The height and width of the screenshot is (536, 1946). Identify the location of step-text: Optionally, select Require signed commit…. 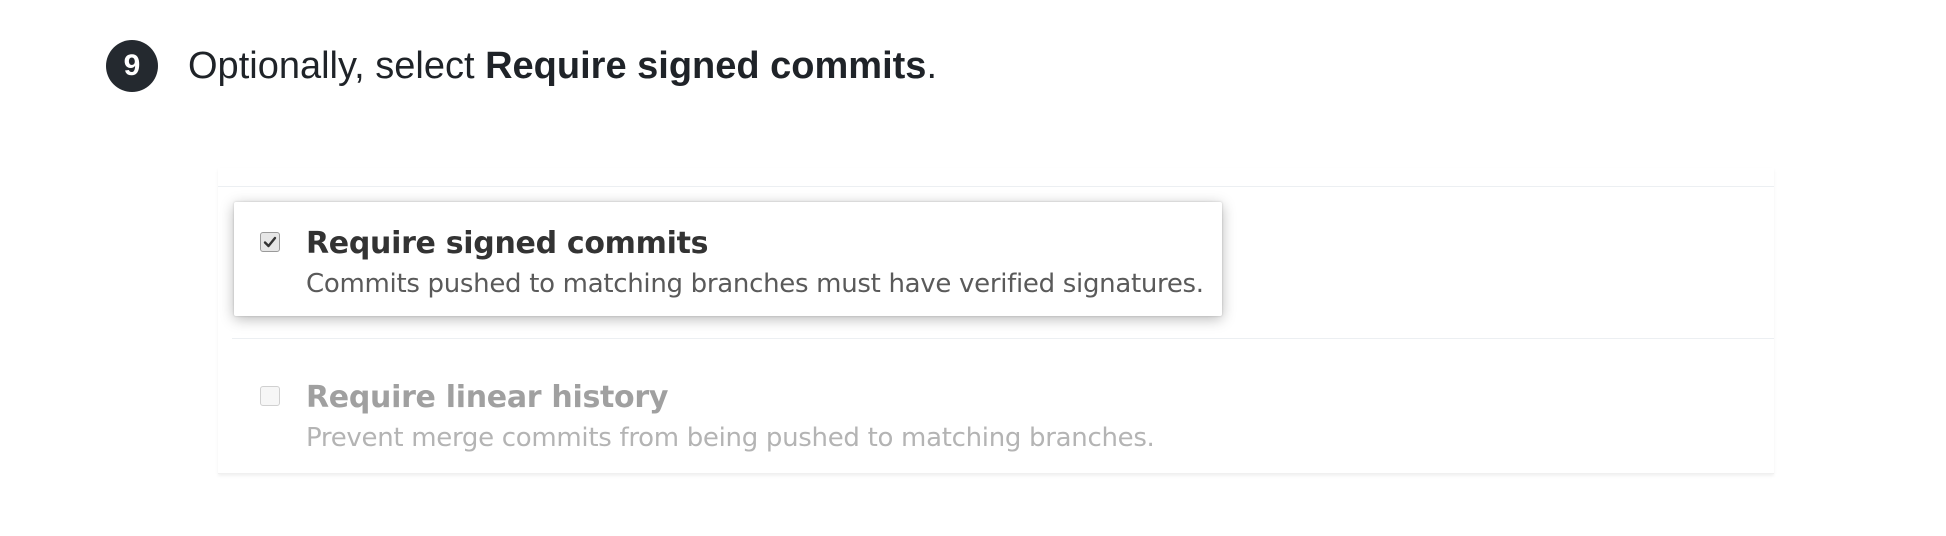
(562, 66).